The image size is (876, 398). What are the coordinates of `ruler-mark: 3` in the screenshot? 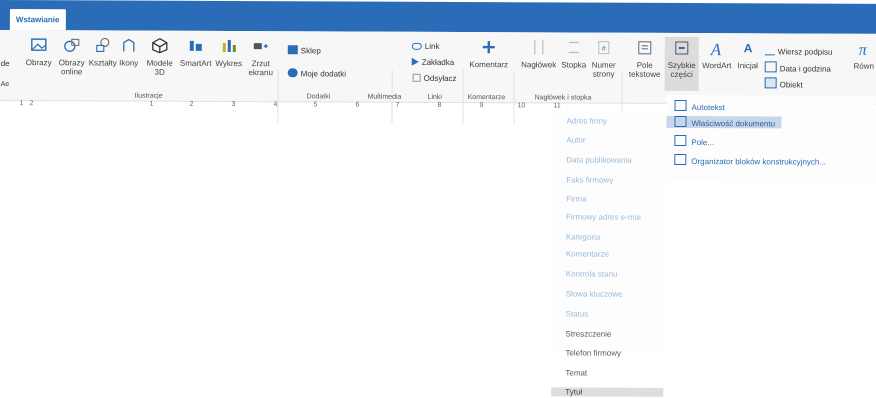 It's located at (233, 105).